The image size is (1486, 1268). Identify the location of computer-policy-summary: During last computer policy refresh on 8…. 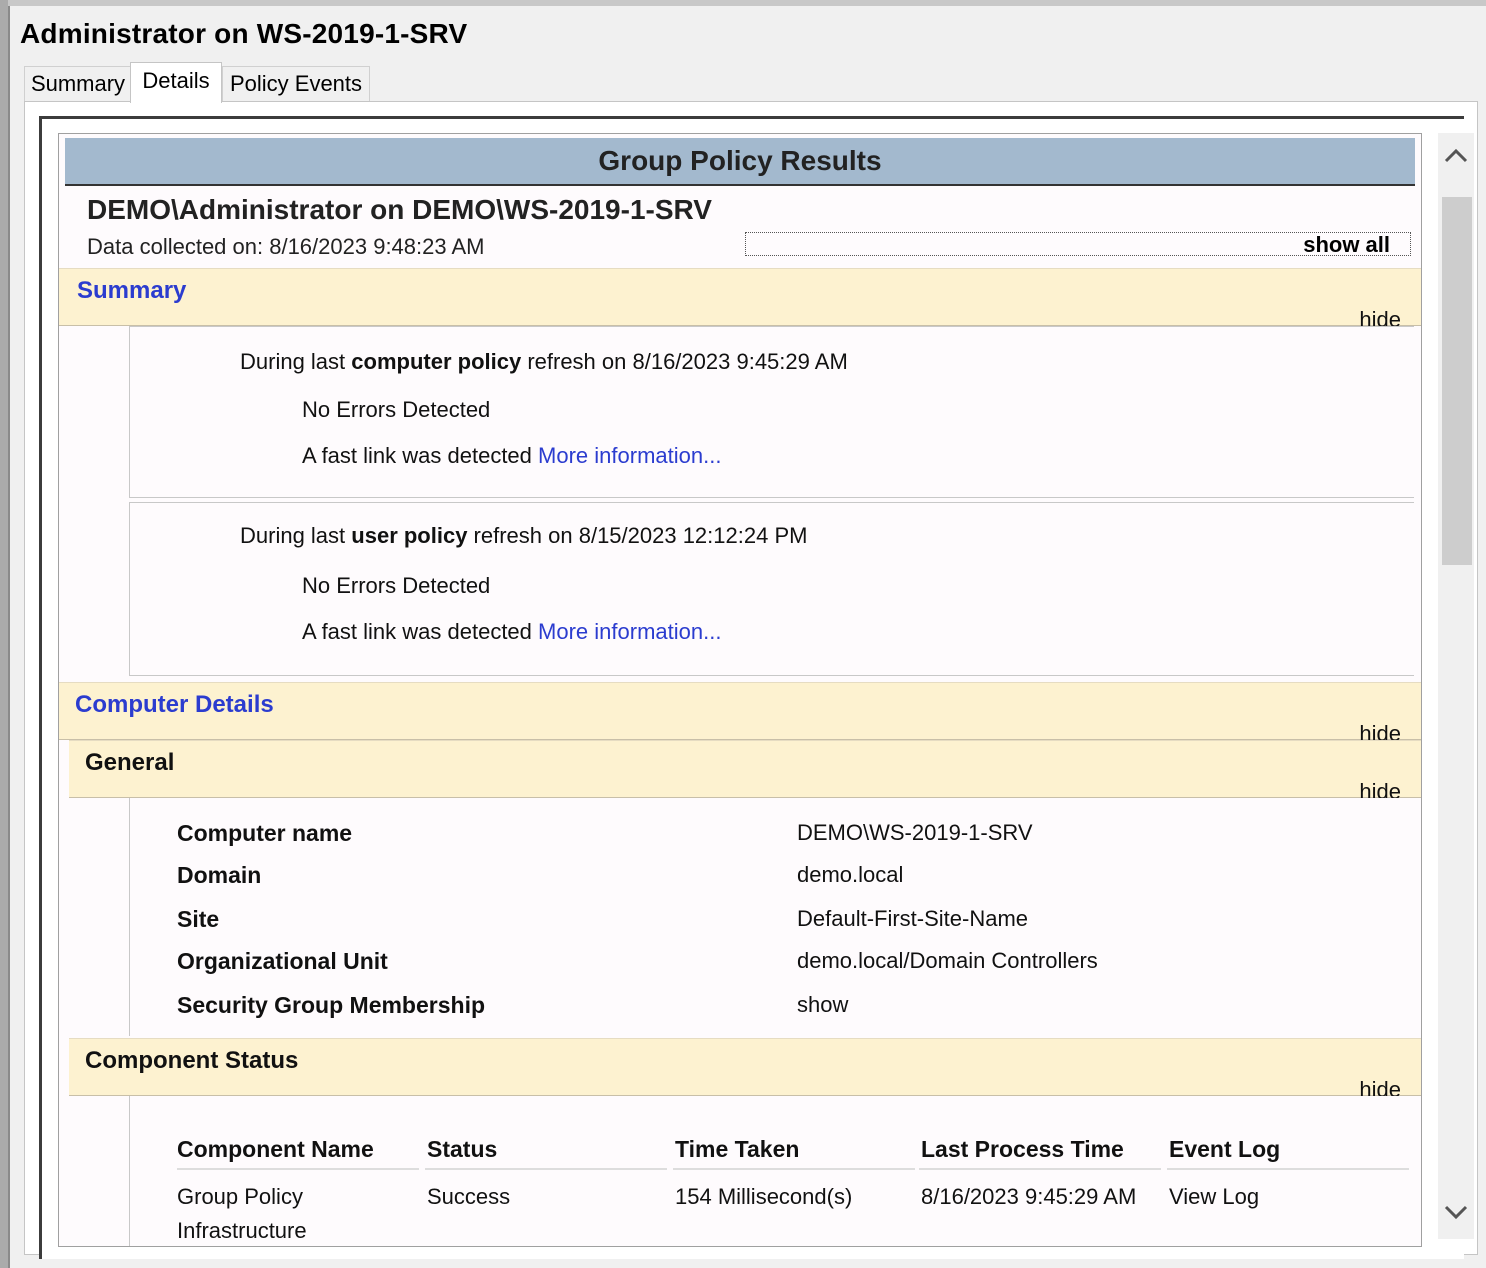
(771, 412).